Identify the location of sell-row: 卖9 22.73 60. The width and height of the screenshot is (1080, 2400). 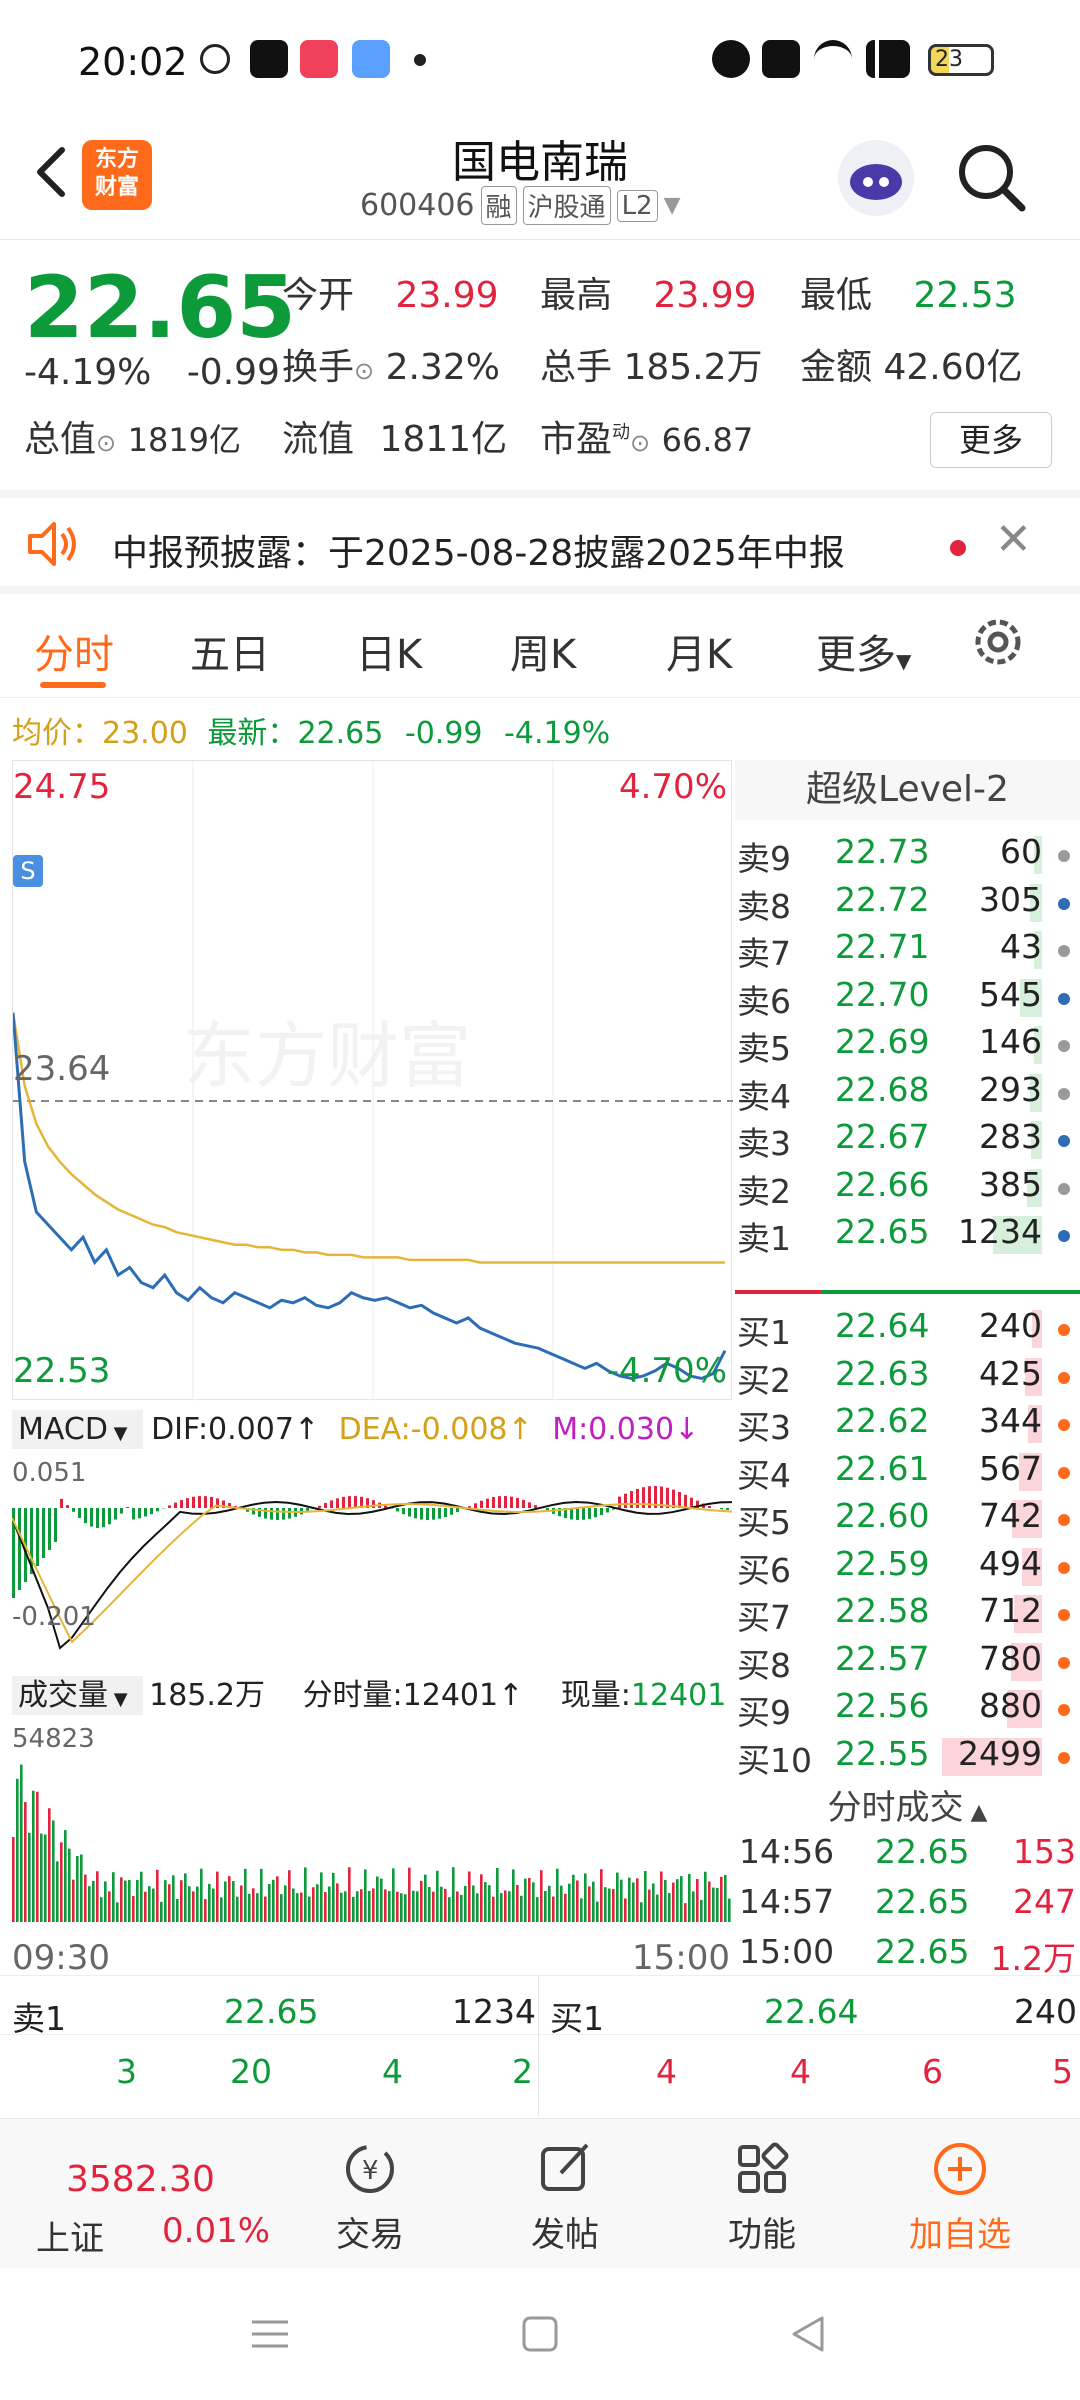
(907, 855).